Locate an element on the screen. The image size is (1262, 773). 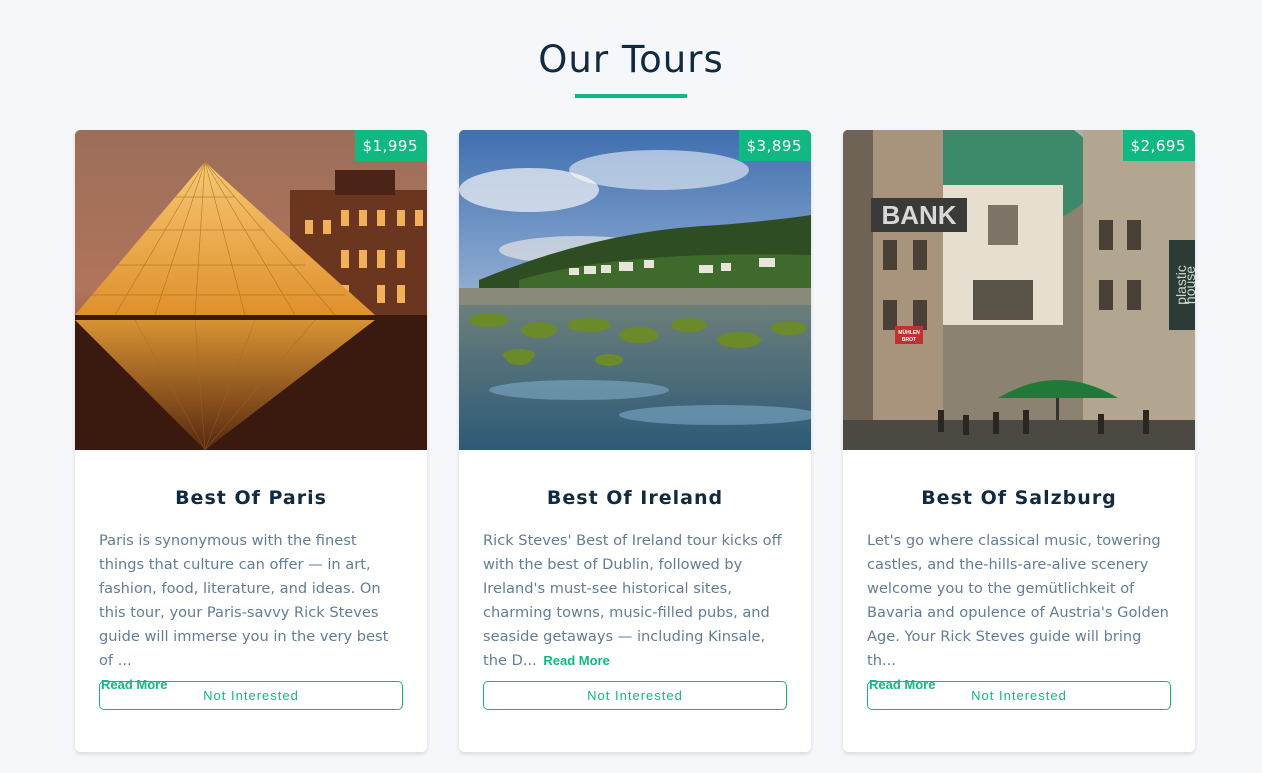
muehlen-sign: MÜHLEN is located at coordinates (909, 332).